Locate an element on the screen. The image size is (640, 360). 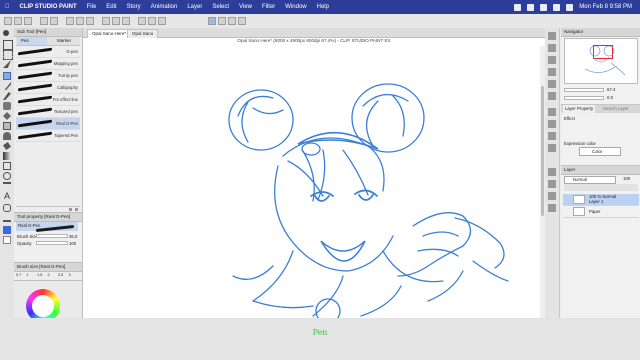
menu-help: Help is located at coordinates (323, 7).